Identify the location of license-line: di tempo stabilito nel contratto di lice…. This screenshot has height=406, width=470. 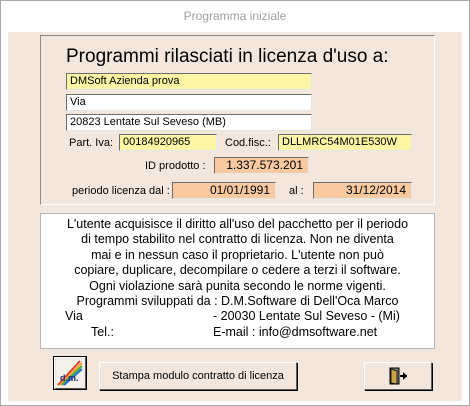
(237, 239).